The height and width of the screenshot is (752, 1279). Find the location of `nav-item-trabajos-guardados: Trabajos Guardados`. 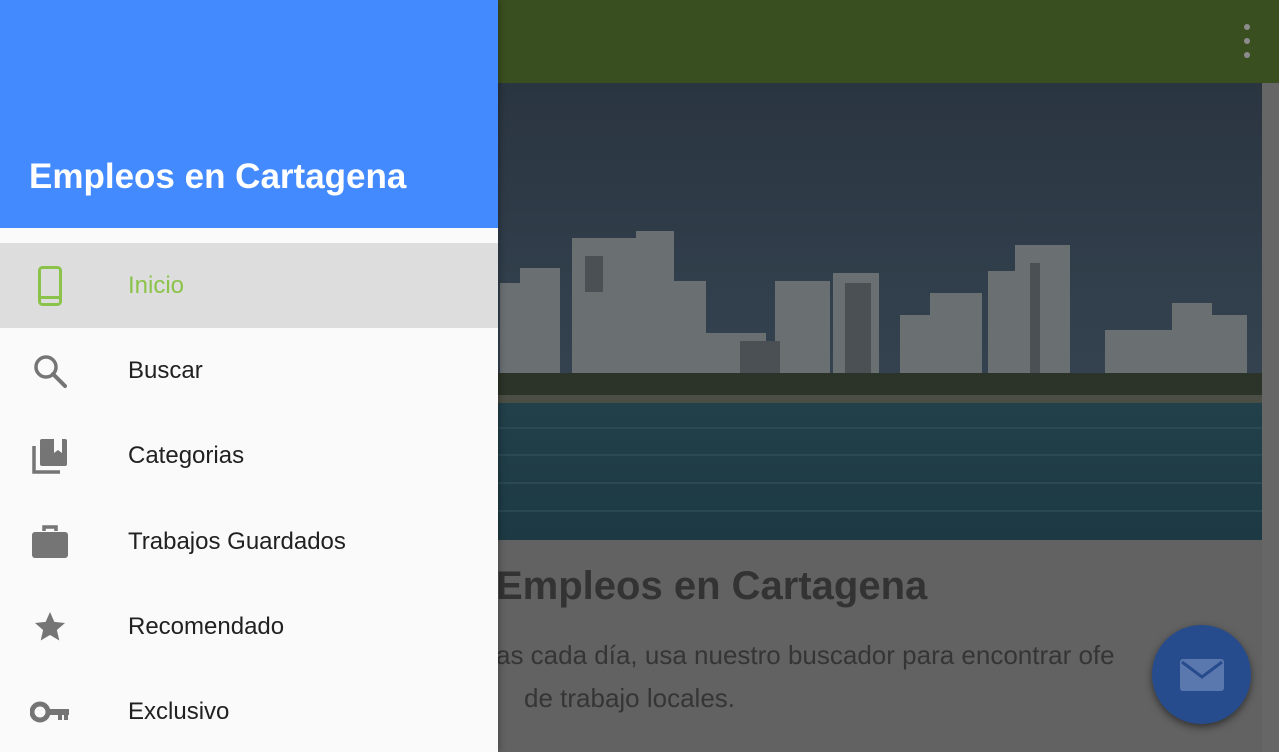

nav-item-trabajos-guardados: Trabajos Guardados is located at coordinates (249, 541).